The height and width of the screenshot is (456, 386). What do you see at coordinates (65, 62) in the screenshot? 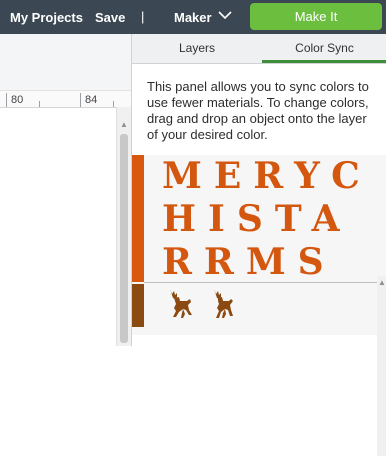
I see `canvas-top-area` at bounding box center [65, 62].